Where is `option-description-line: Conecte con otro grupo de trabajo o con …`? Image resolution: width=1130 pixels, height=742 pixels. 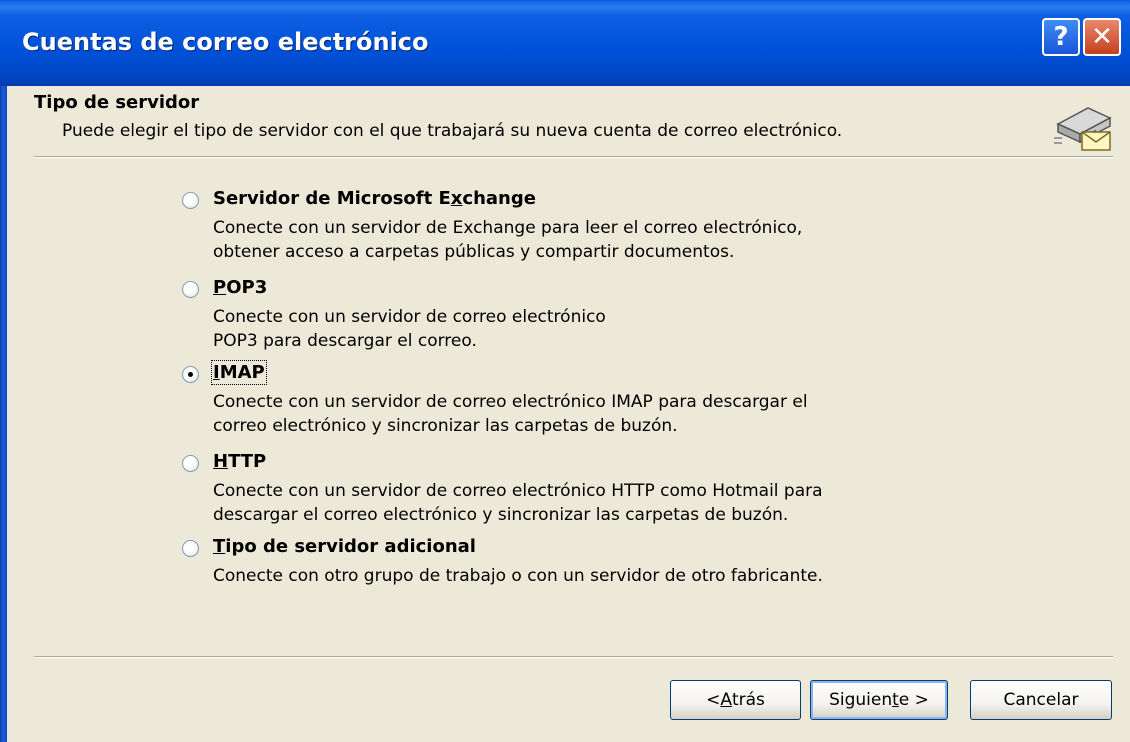 option-description-line: Conecte con otro grupo de trabajo o con … is located at coordinates (518, 576).